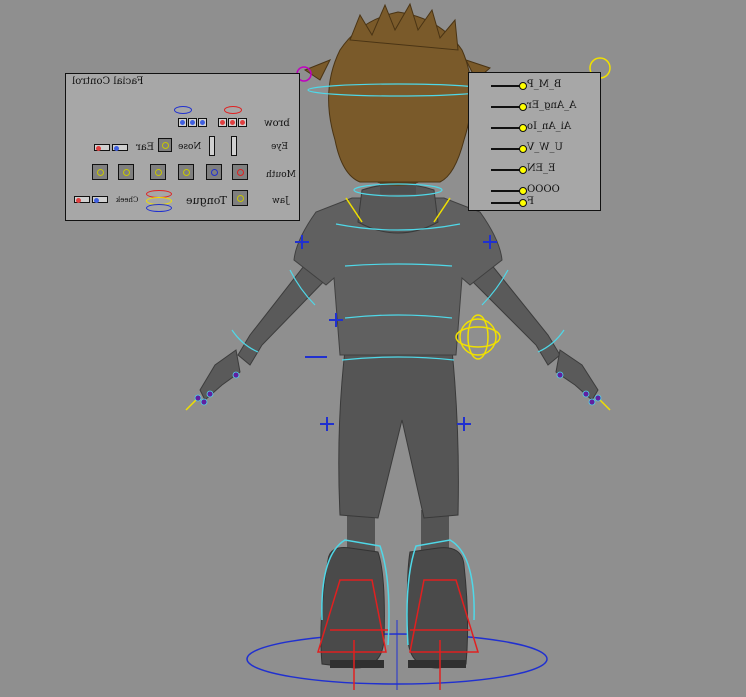  I want to click on eye-ctl-r, so click(234, 146).